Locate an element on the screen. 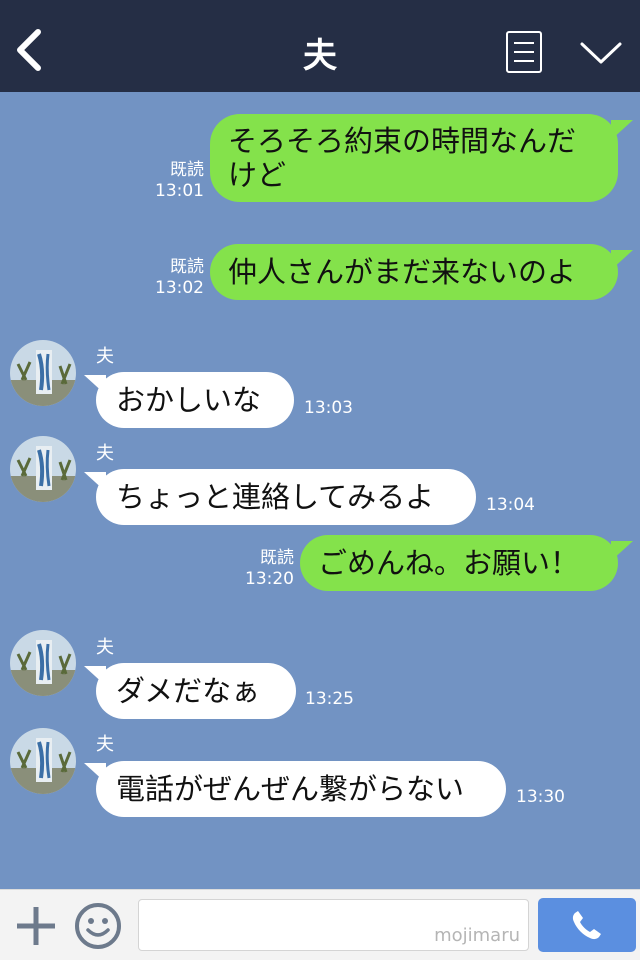  incoming-message: おかしいな is located at coordinates (195, 400).